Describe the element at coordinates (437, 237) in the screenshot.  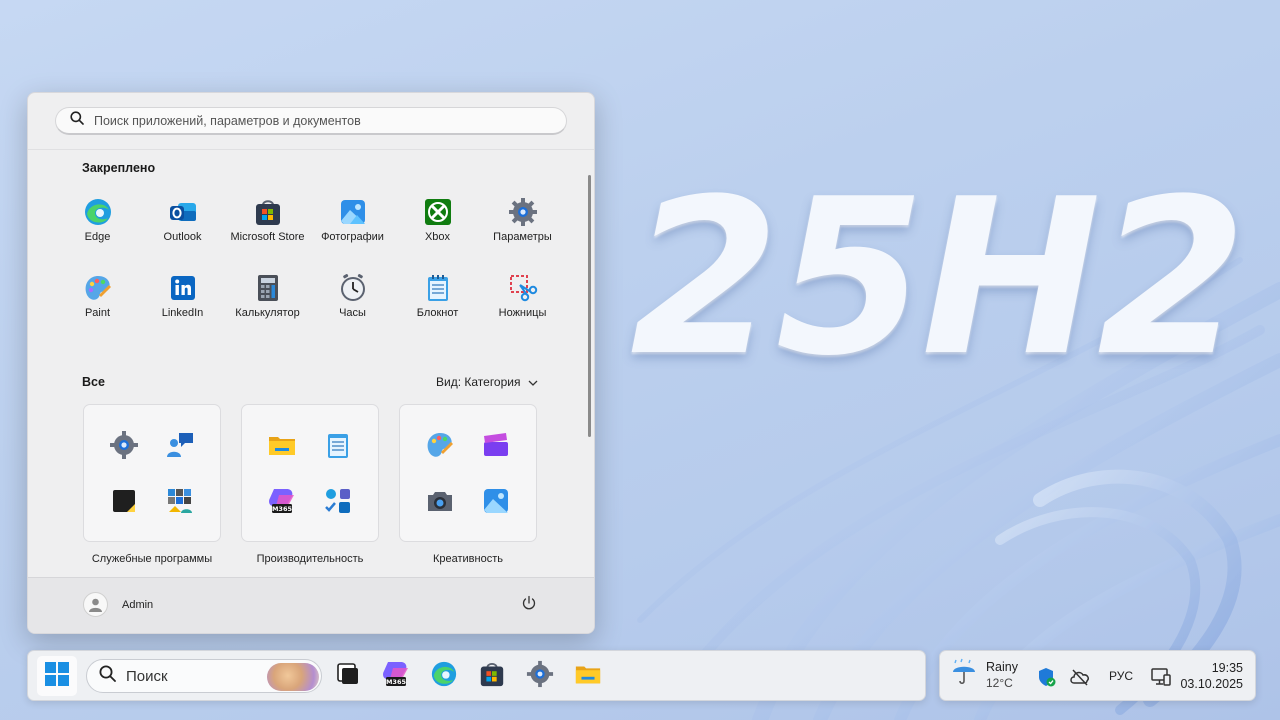
I see `app-label: Xbox` at that location.